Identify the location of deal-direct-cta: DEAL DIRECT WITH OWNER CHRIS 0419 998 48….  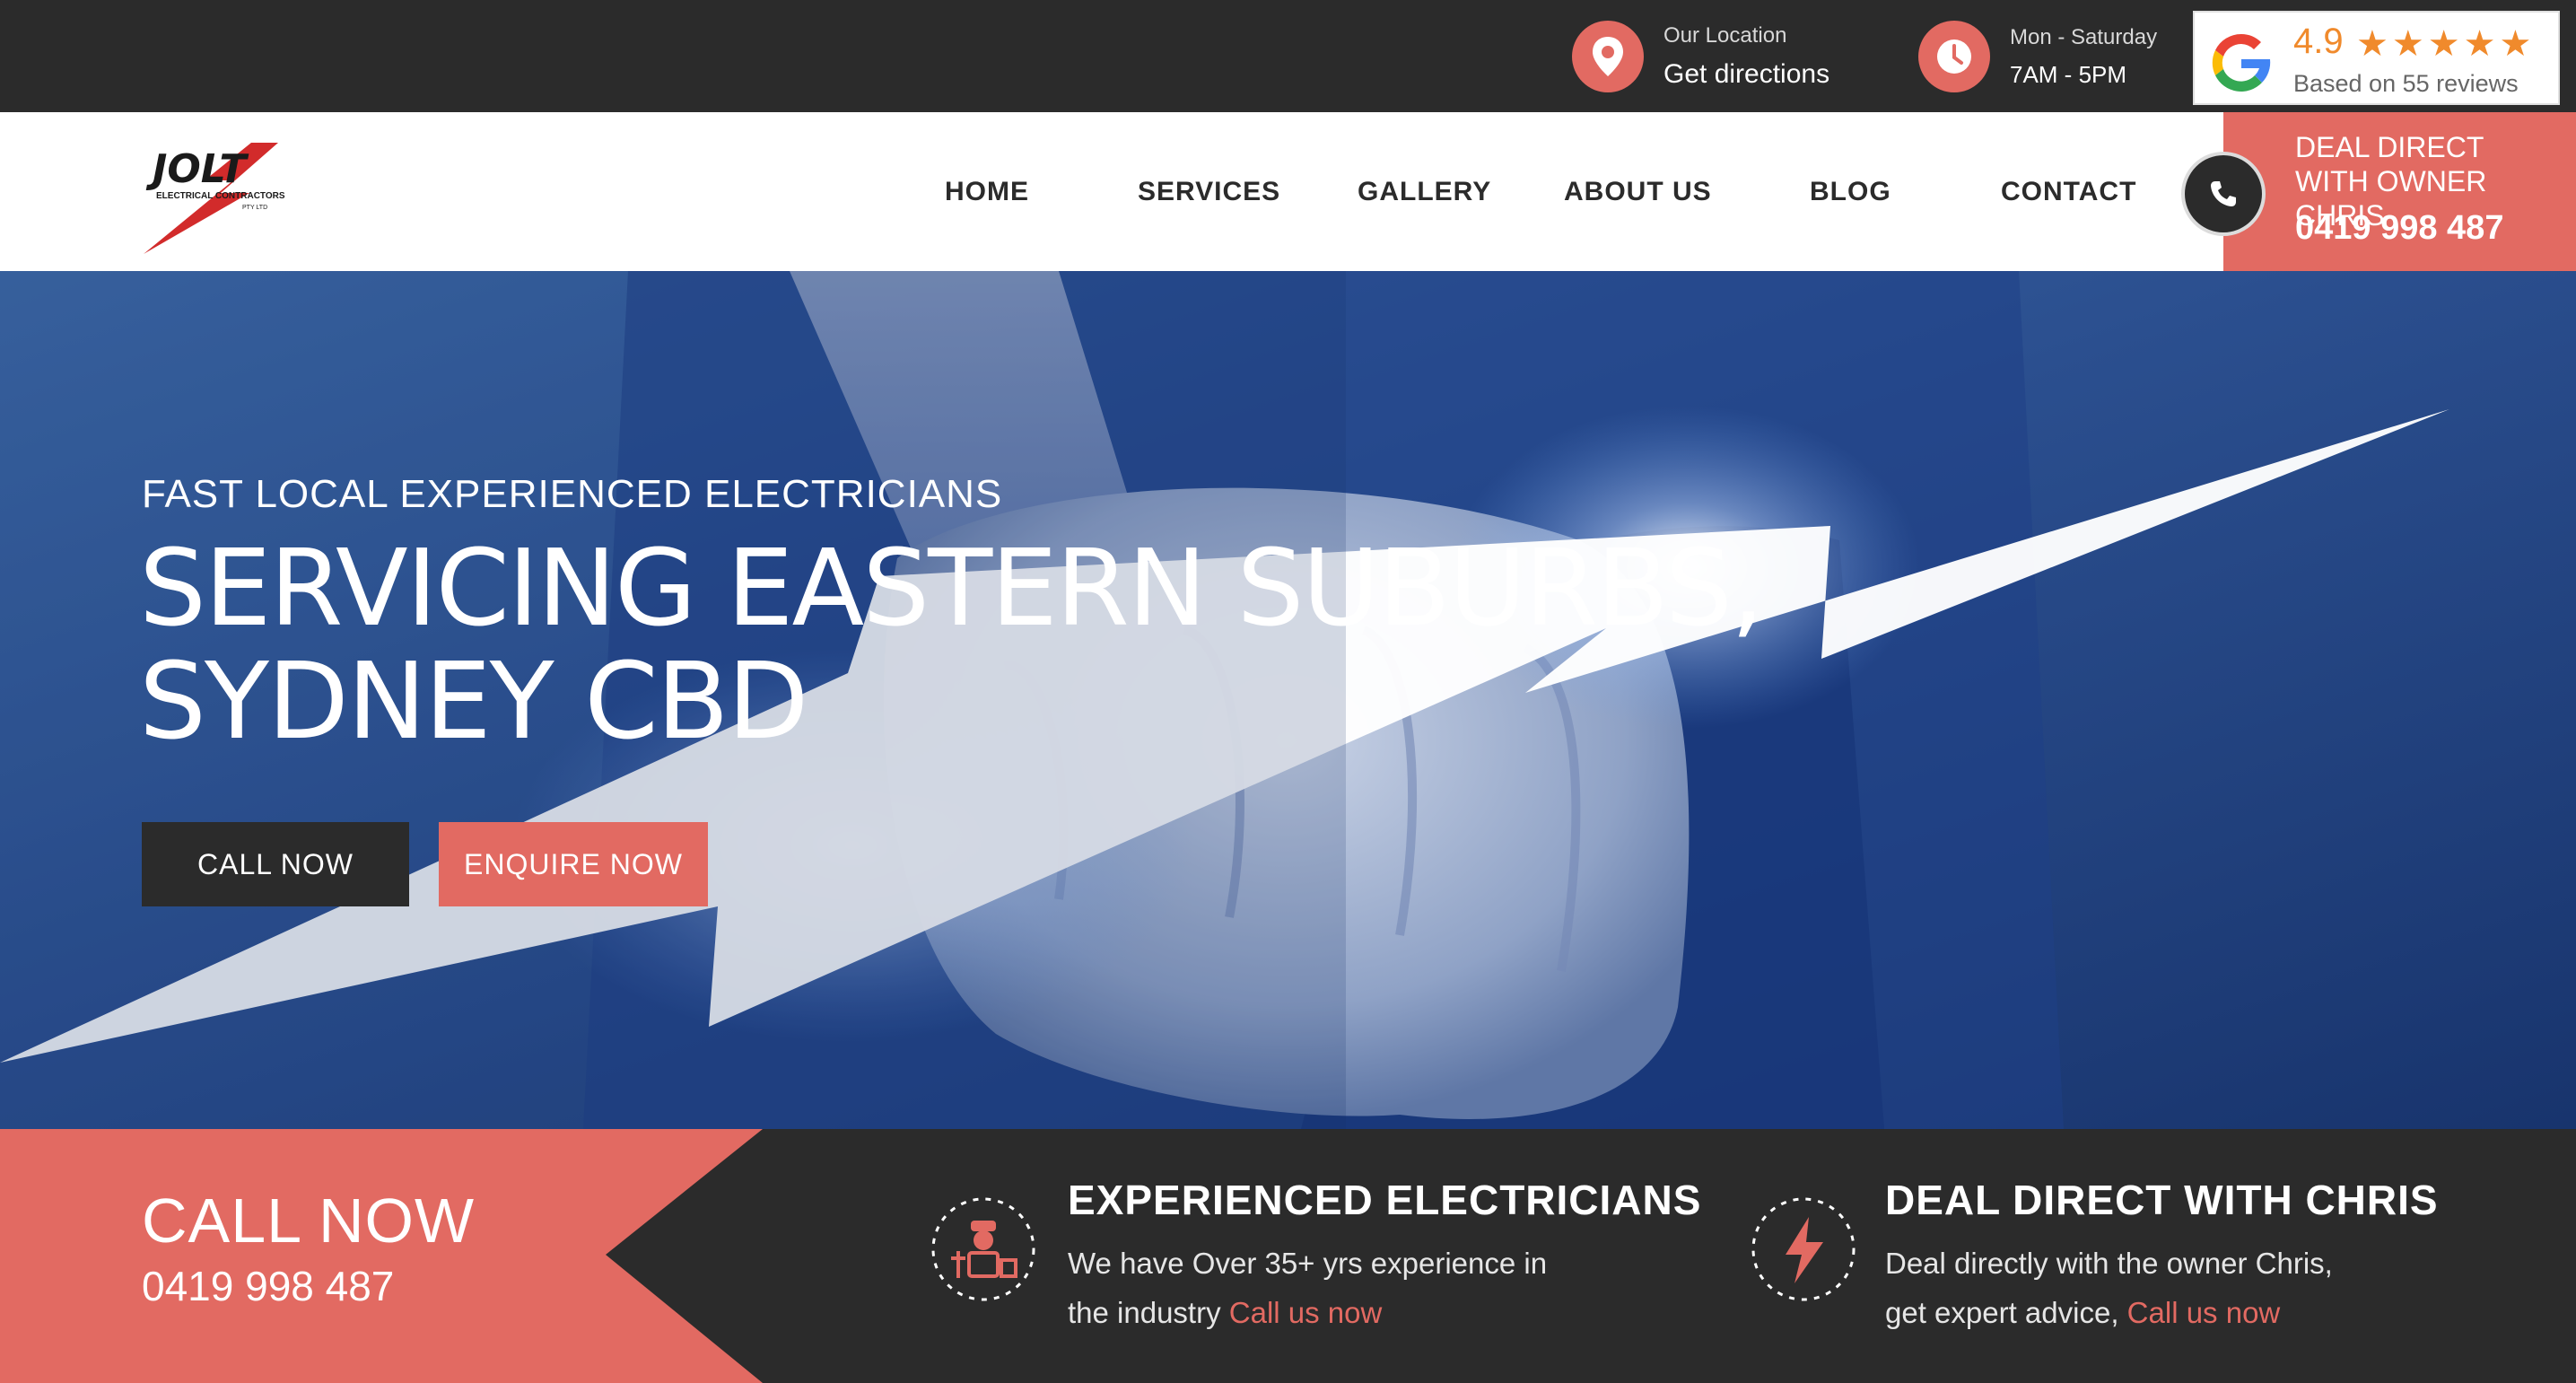
(2400, 192).